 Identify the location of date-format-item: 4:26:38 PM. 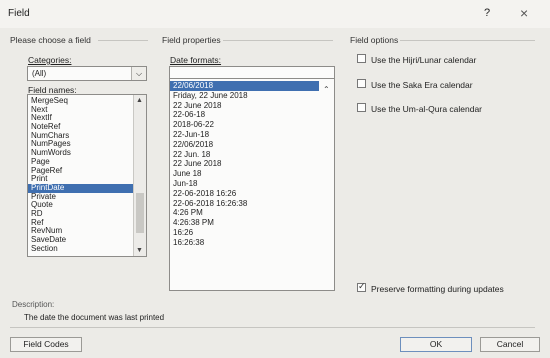
(244, 223).